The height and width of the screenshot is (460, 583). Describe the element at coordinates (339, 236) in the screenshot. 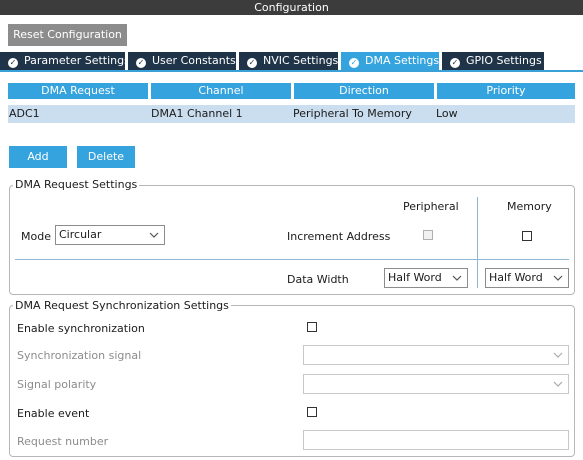

I see `increment-address-label: Increment Address` at that location.